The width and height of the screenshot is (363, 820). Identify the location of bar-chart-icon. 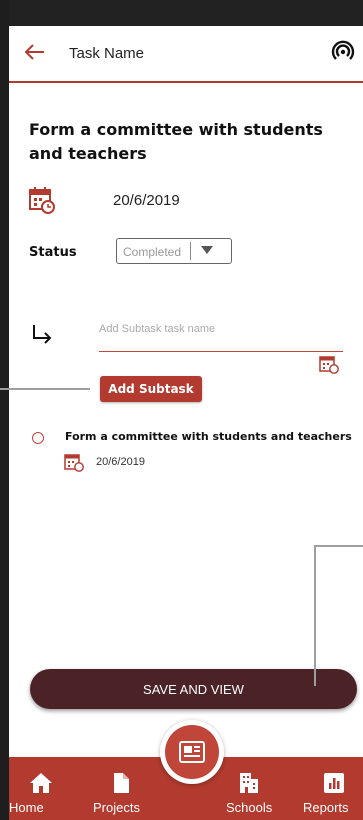
(334, 783).